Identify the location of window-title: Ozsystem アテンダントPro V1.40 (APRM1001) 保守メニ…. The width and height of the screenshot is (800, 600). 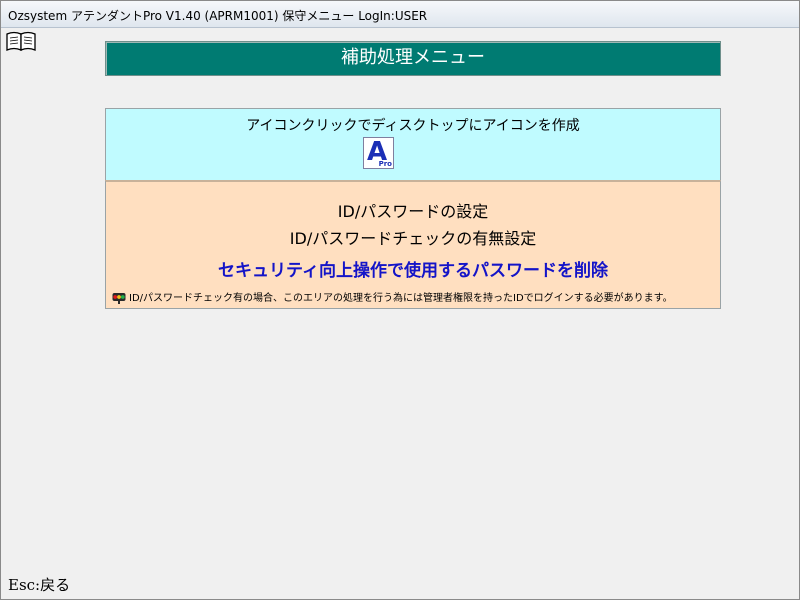
(218, 16).